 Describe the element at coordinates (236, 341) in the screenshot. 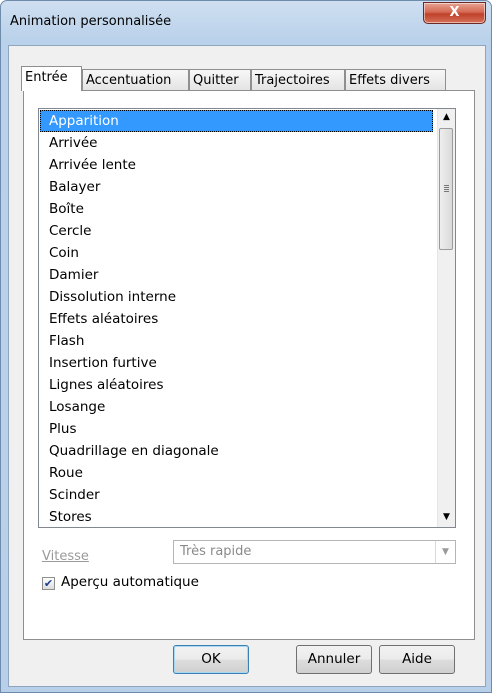

I see `list-item: Flash` at that location.